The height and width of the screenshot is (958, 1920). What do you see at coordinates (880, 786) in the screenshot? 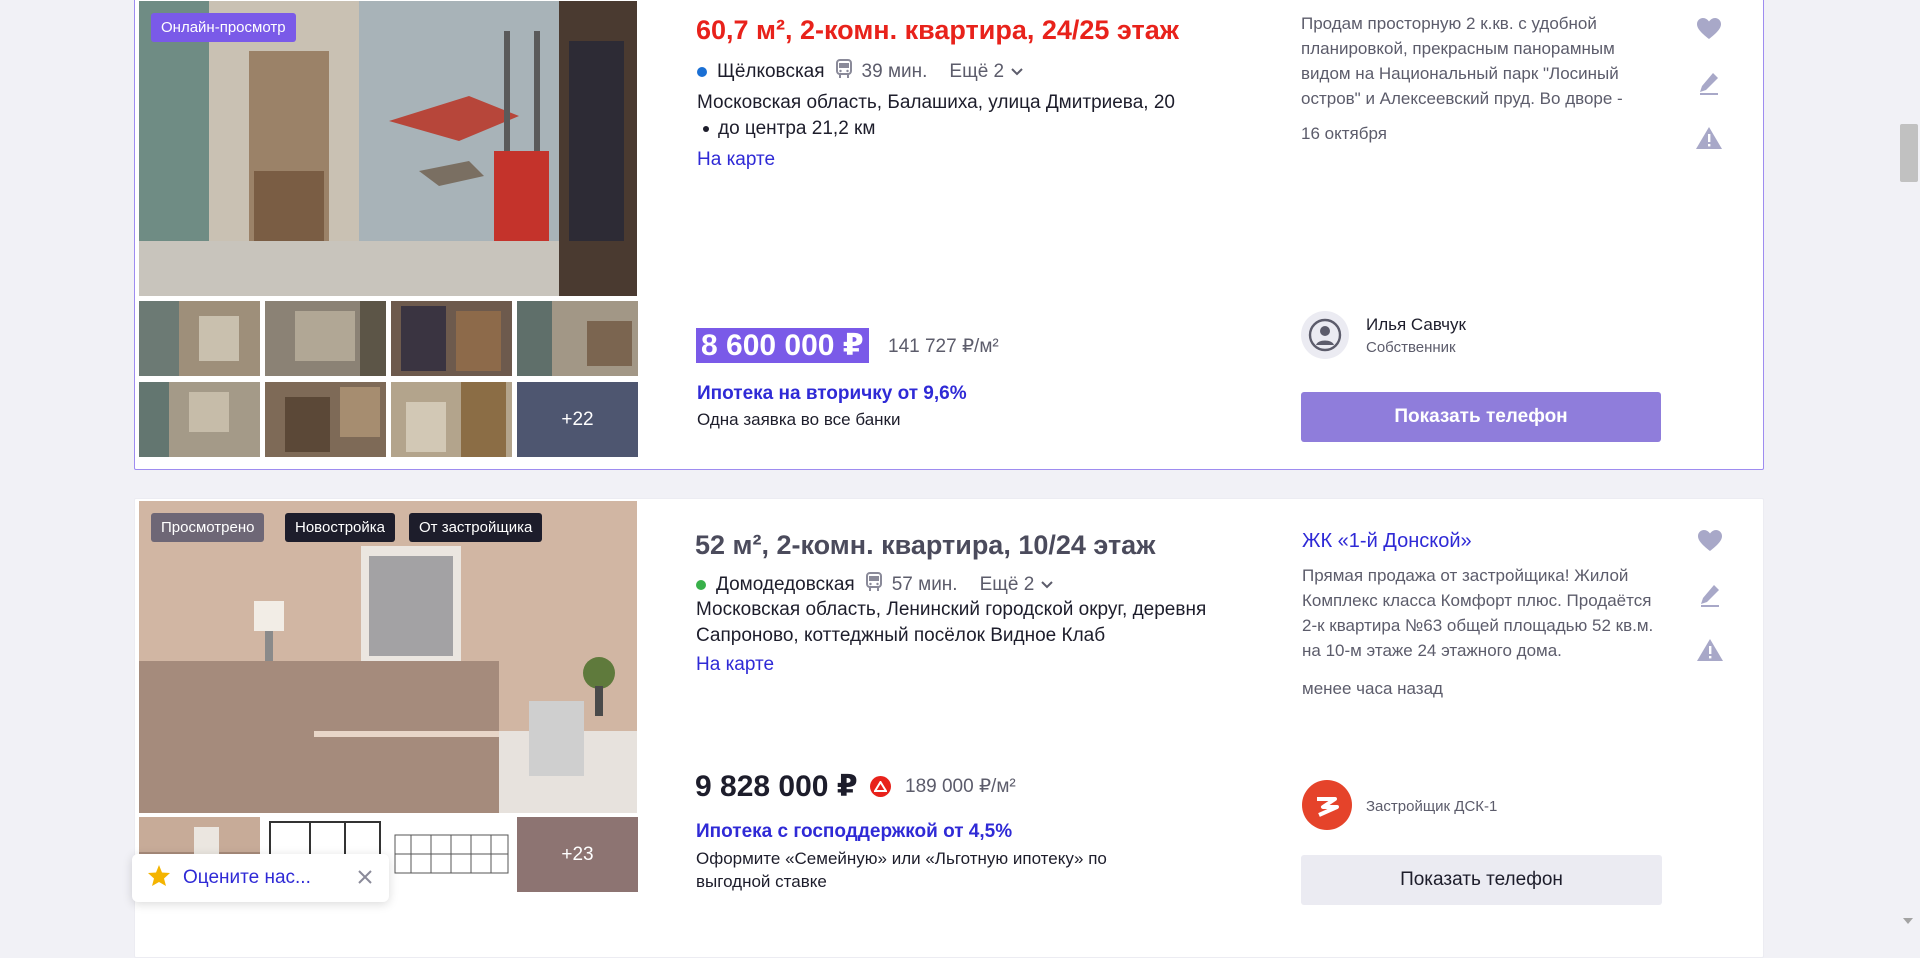
I see `price-up-icon` at bounding box center [880, 786].